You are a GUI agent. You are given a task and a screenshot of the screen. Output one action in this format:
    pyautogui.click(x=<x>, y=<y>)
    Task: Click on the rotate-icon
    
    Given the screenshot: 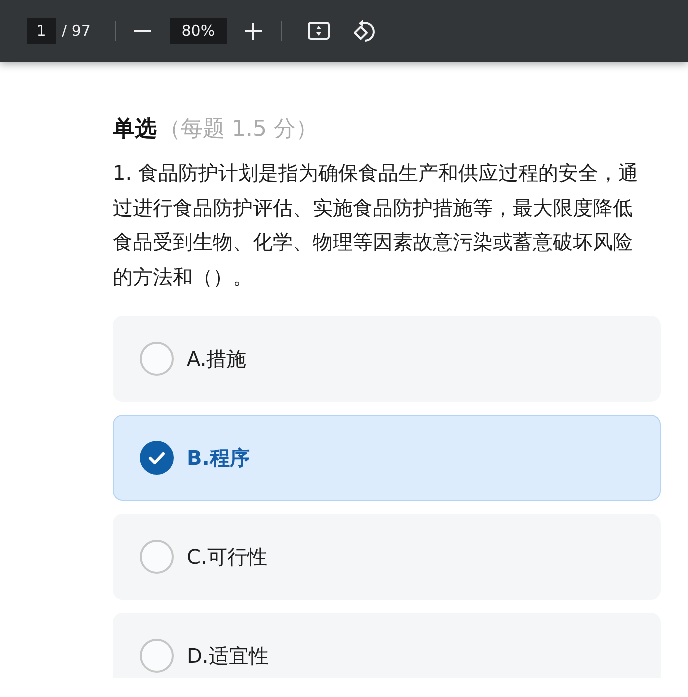 What is the action you would take?
    pyautogui.click(x=364, y=31)
    